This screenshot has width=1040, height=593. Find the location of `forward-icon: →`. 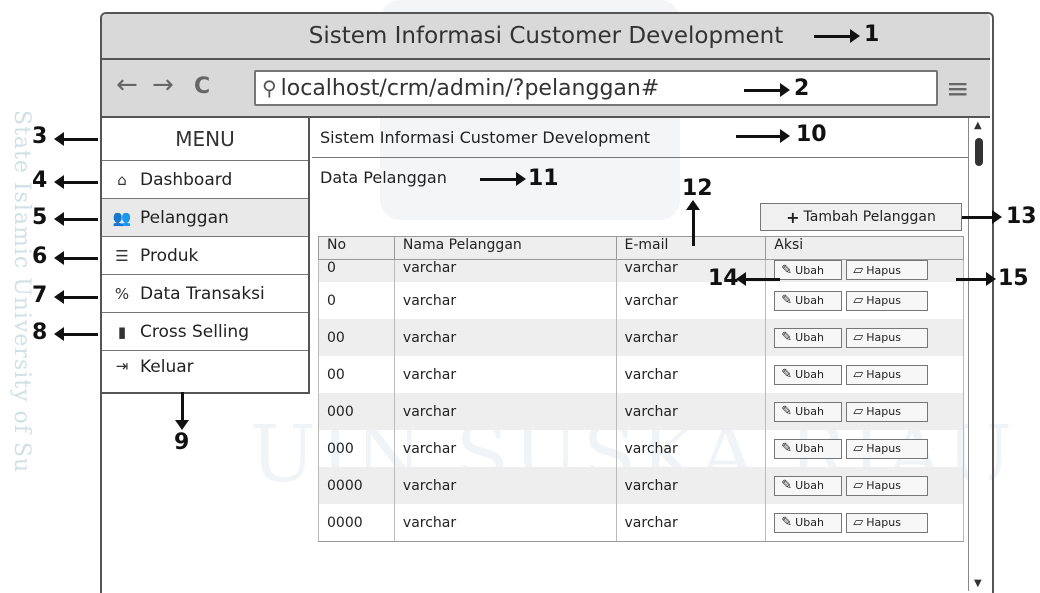

forward-icon: → is located at coordinates (163, 85).